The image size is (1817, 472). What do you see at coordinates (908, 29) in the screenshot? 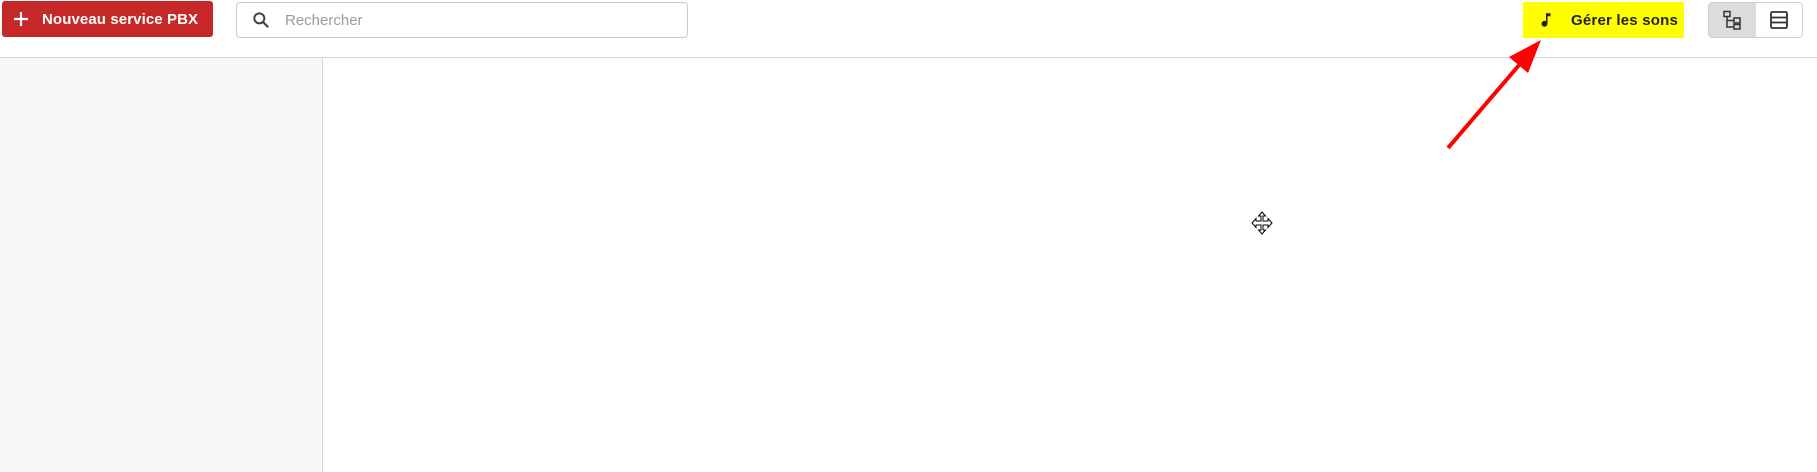
I see `top-toolbar: Nouveau service PBX Gérer les sons` at bounding box center [908, 29].